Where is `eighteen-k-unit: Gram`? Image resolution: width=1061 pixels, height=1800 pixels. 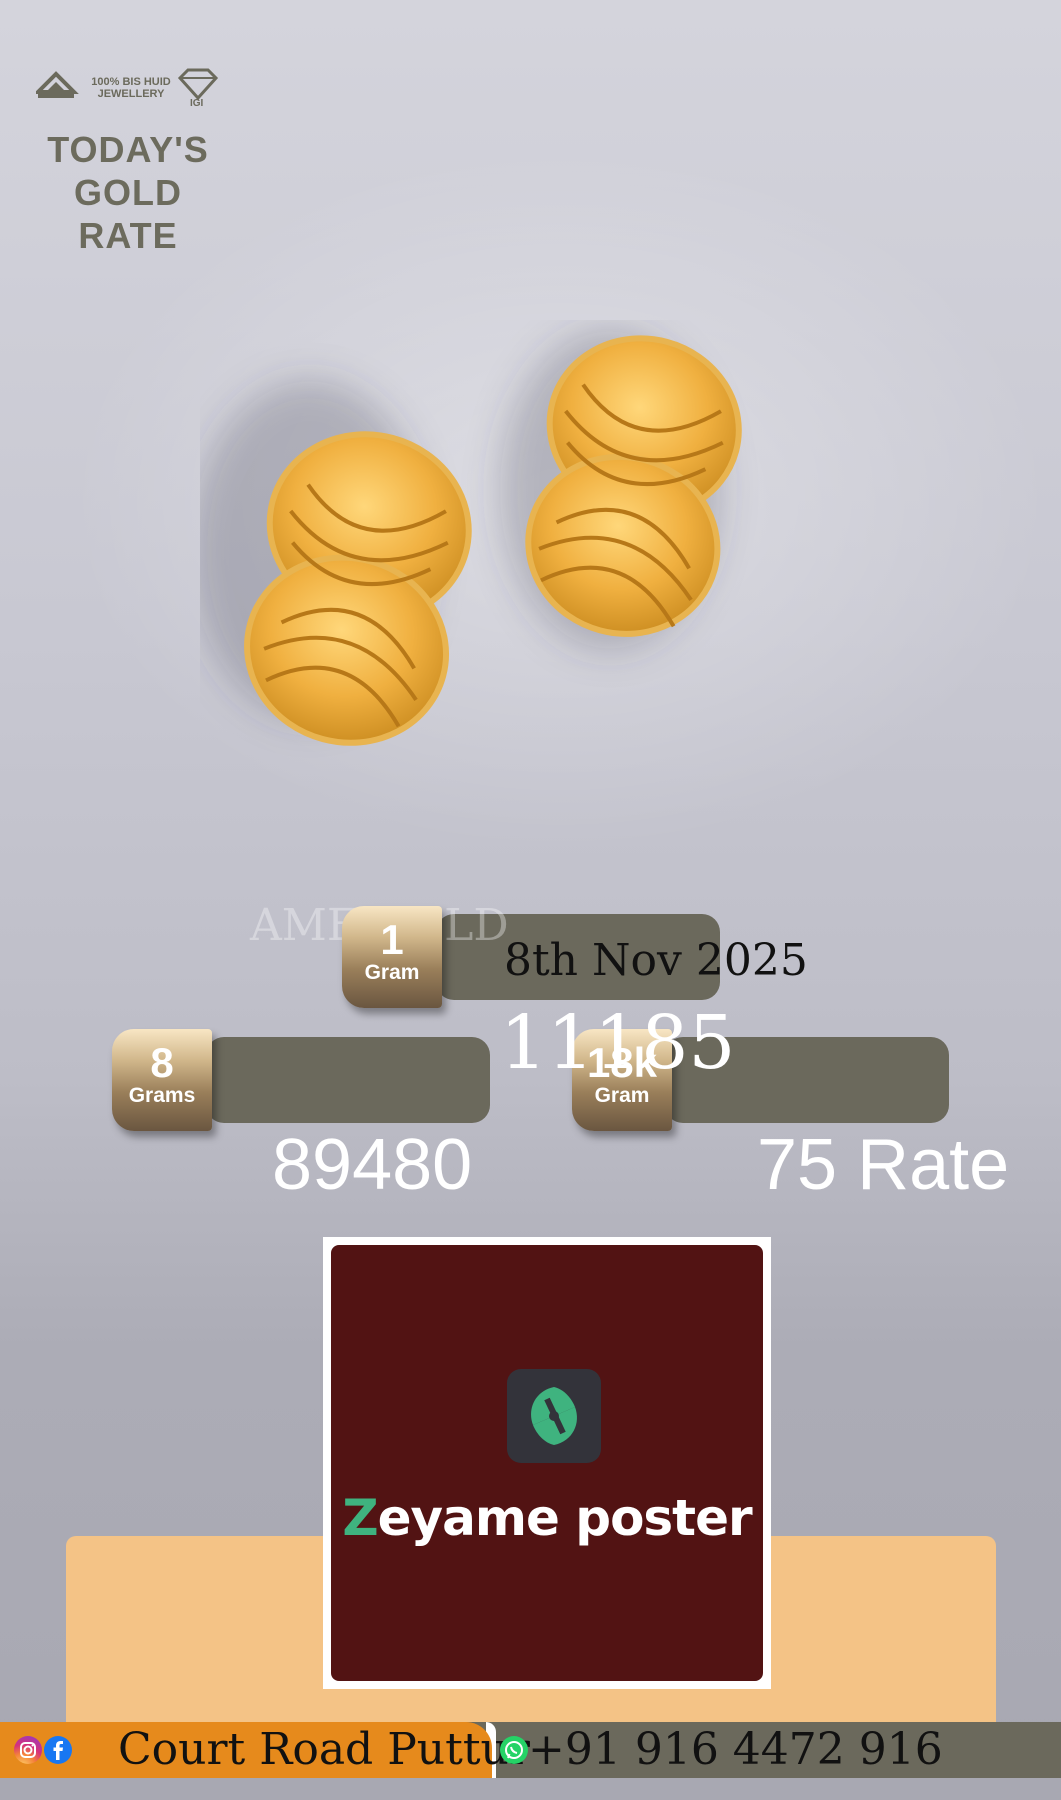 eighteen-k-unit: Gram is located at coordinates (622, 1095).